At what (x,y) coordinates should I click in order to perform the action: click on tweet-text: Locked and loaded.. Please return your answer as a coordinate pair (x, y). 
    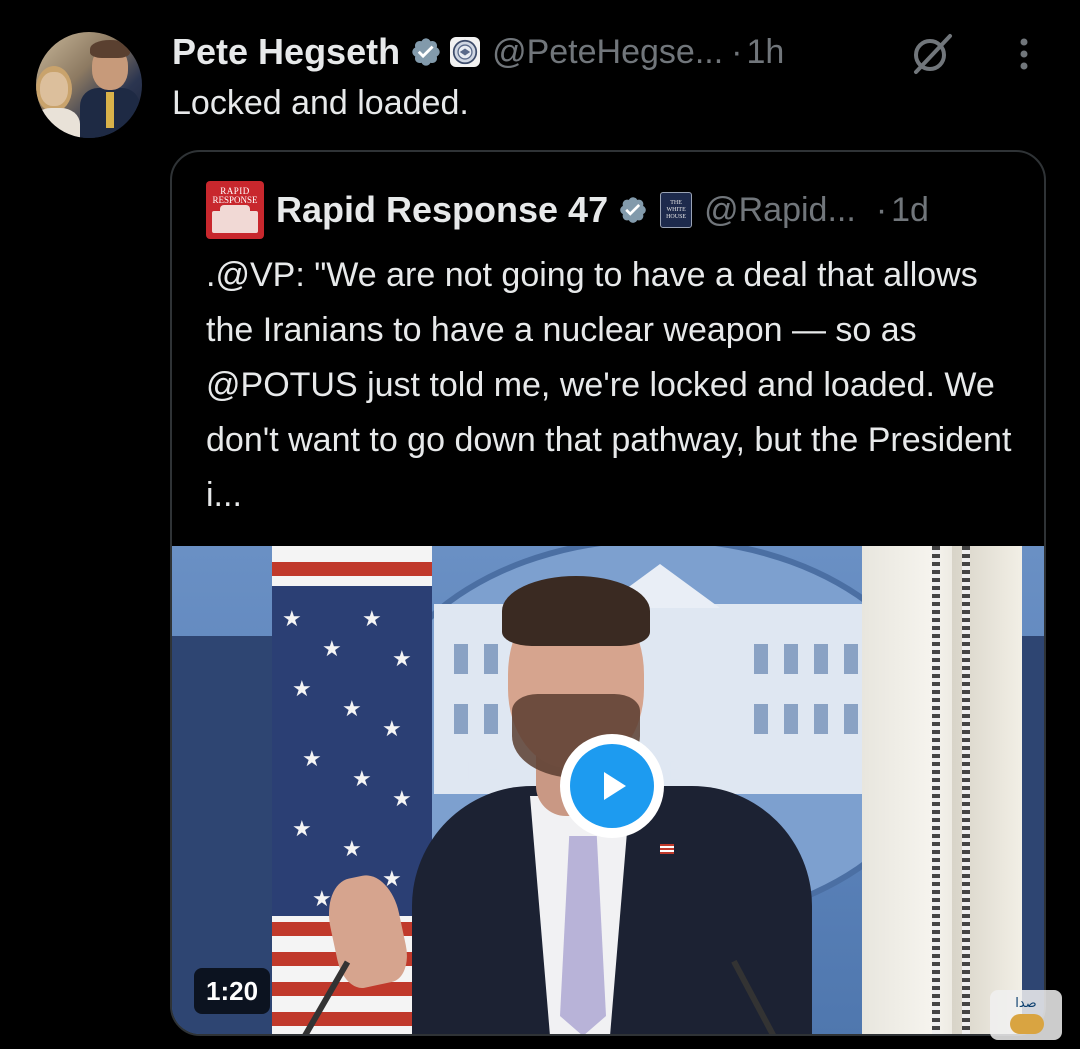
    Looking at the image, I should click on (320, 103).